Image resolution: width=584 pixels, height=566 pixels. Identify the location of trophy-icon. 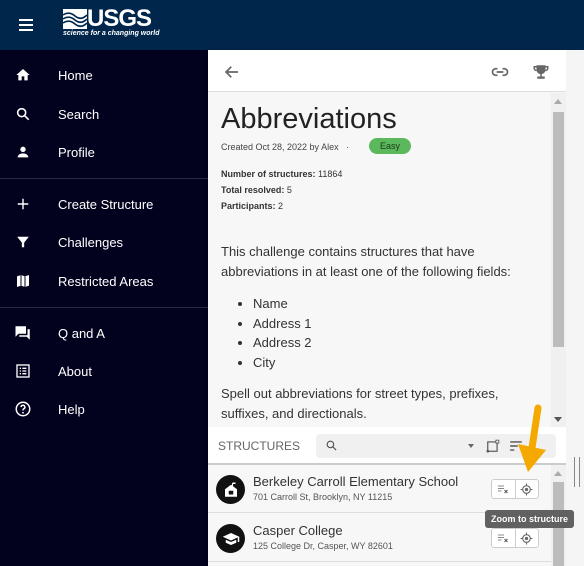
(541, 72).